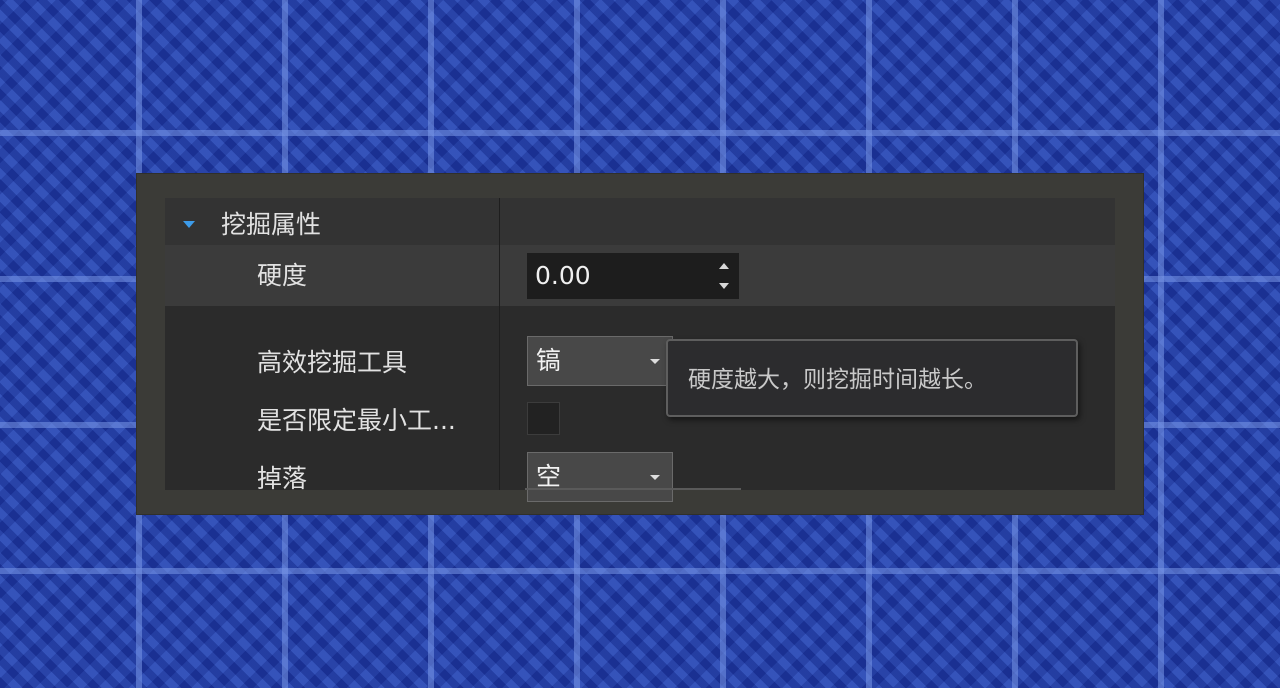 This screenshot has height=688, width=1280. I want to click on efficient-tool-value: 镐, so click(549, 360).